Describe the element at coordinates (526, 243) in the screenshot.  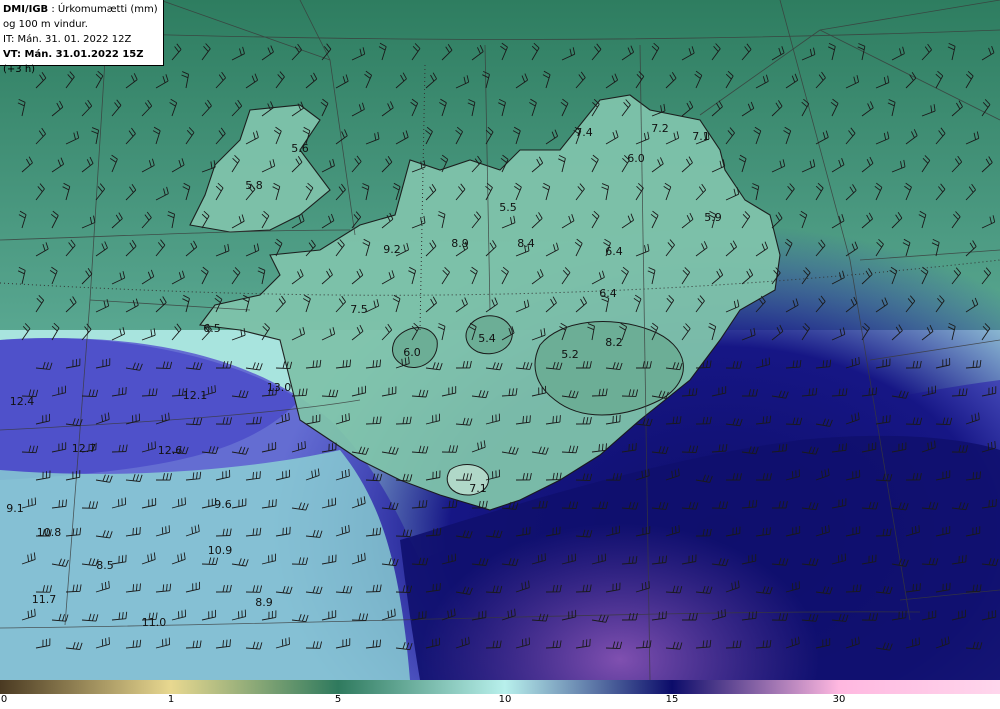
I see `precip-value-label: 8.4` at that location.